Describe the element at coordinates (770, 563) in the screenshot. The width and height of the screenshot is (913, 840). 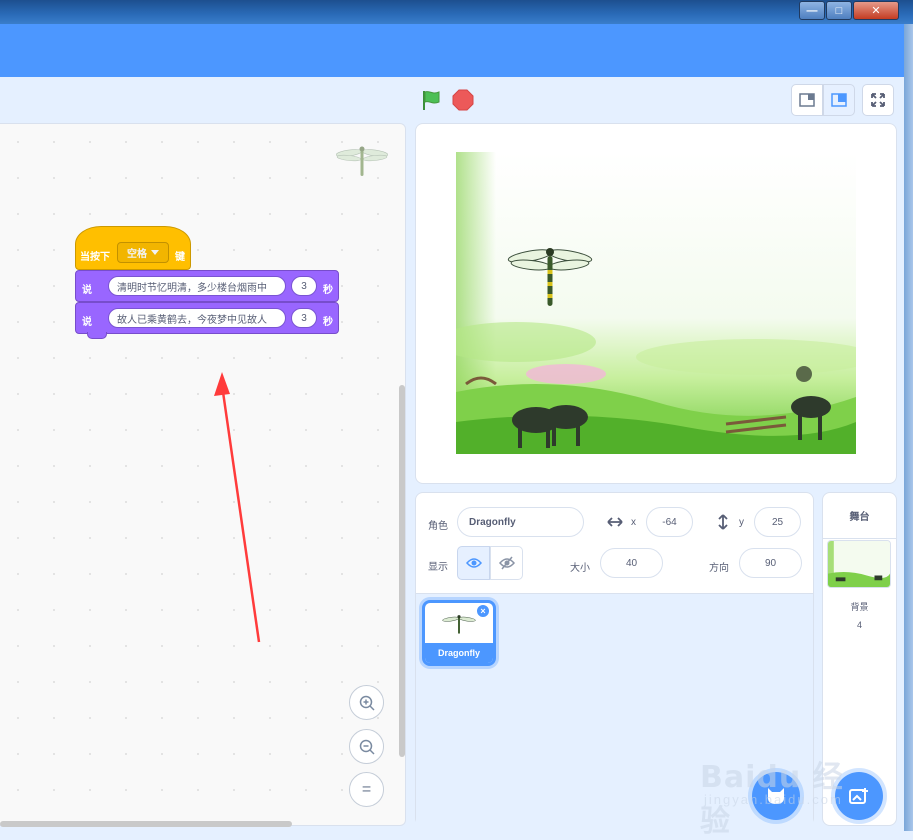
I see `direction-input: 90` at that location.